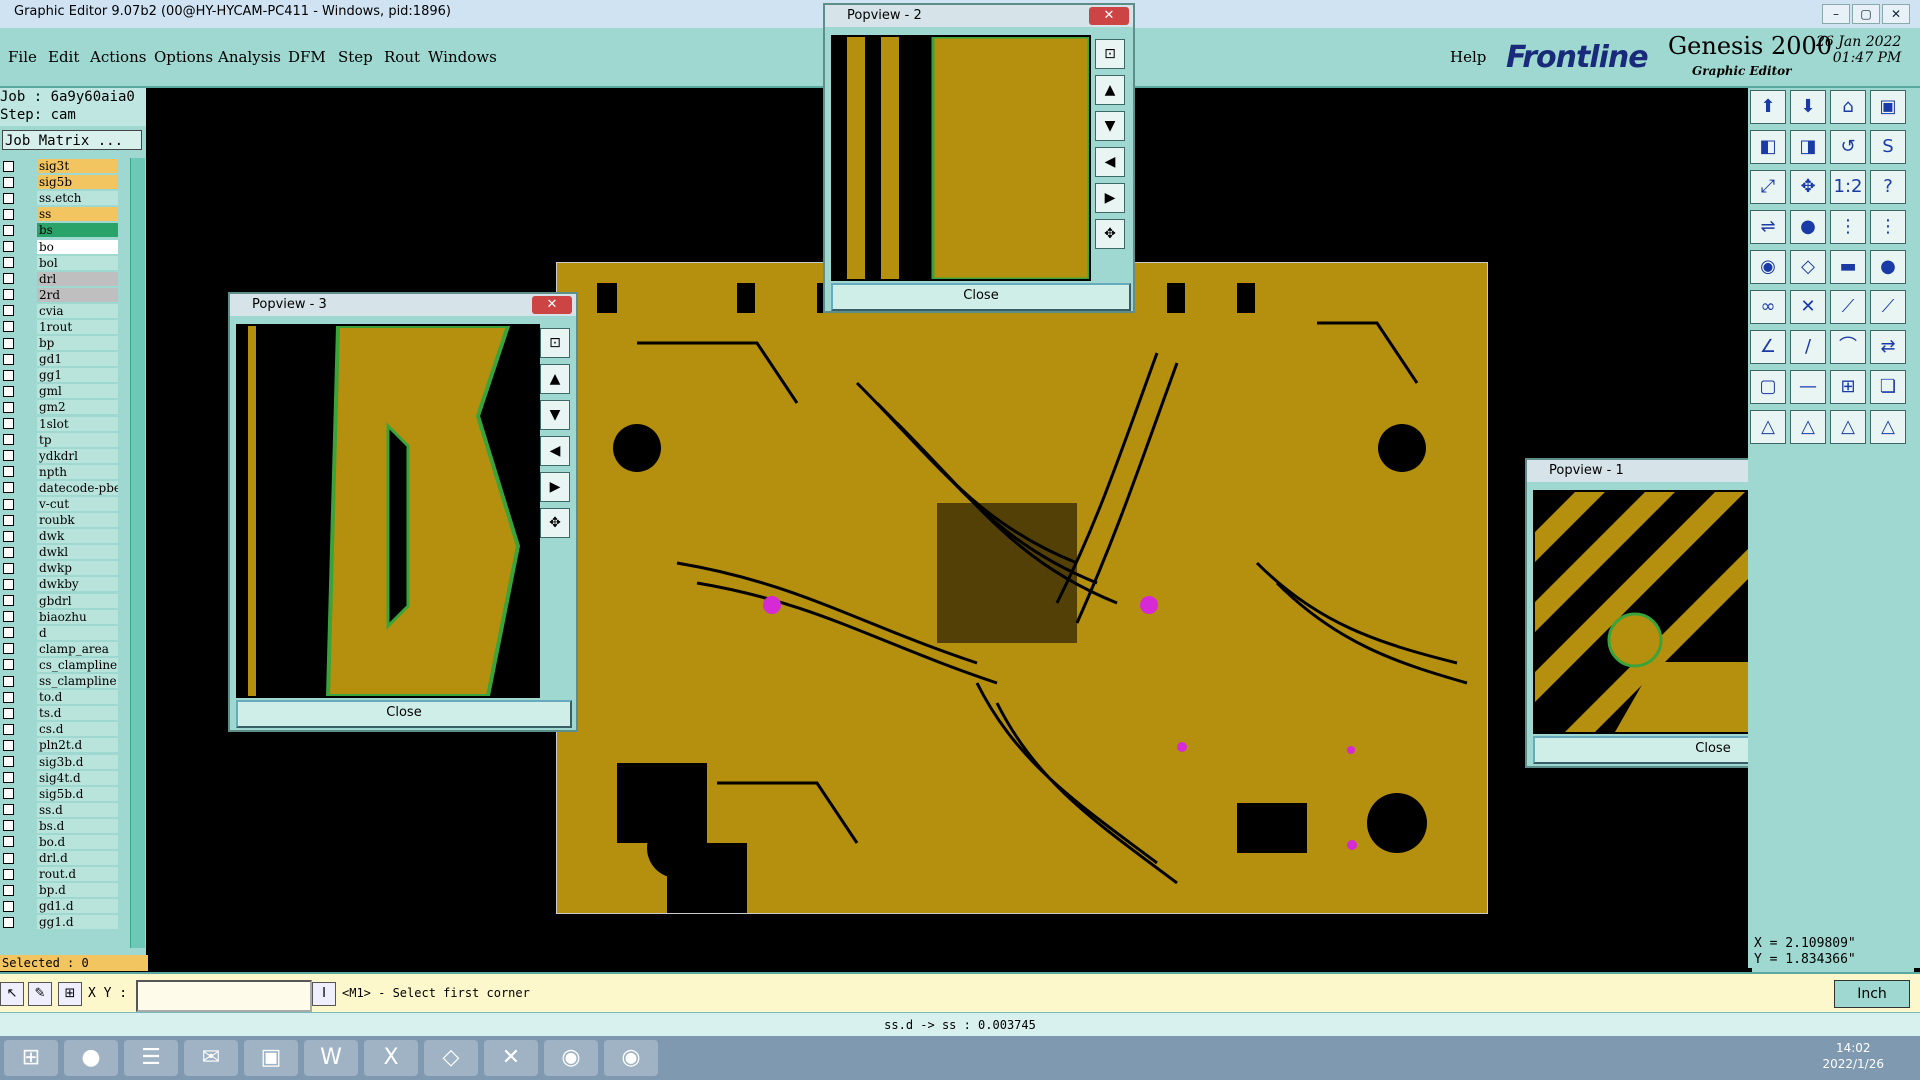 The image size is (1920, 1080). I want to click on layer-row: roubk, so click(59, 520).